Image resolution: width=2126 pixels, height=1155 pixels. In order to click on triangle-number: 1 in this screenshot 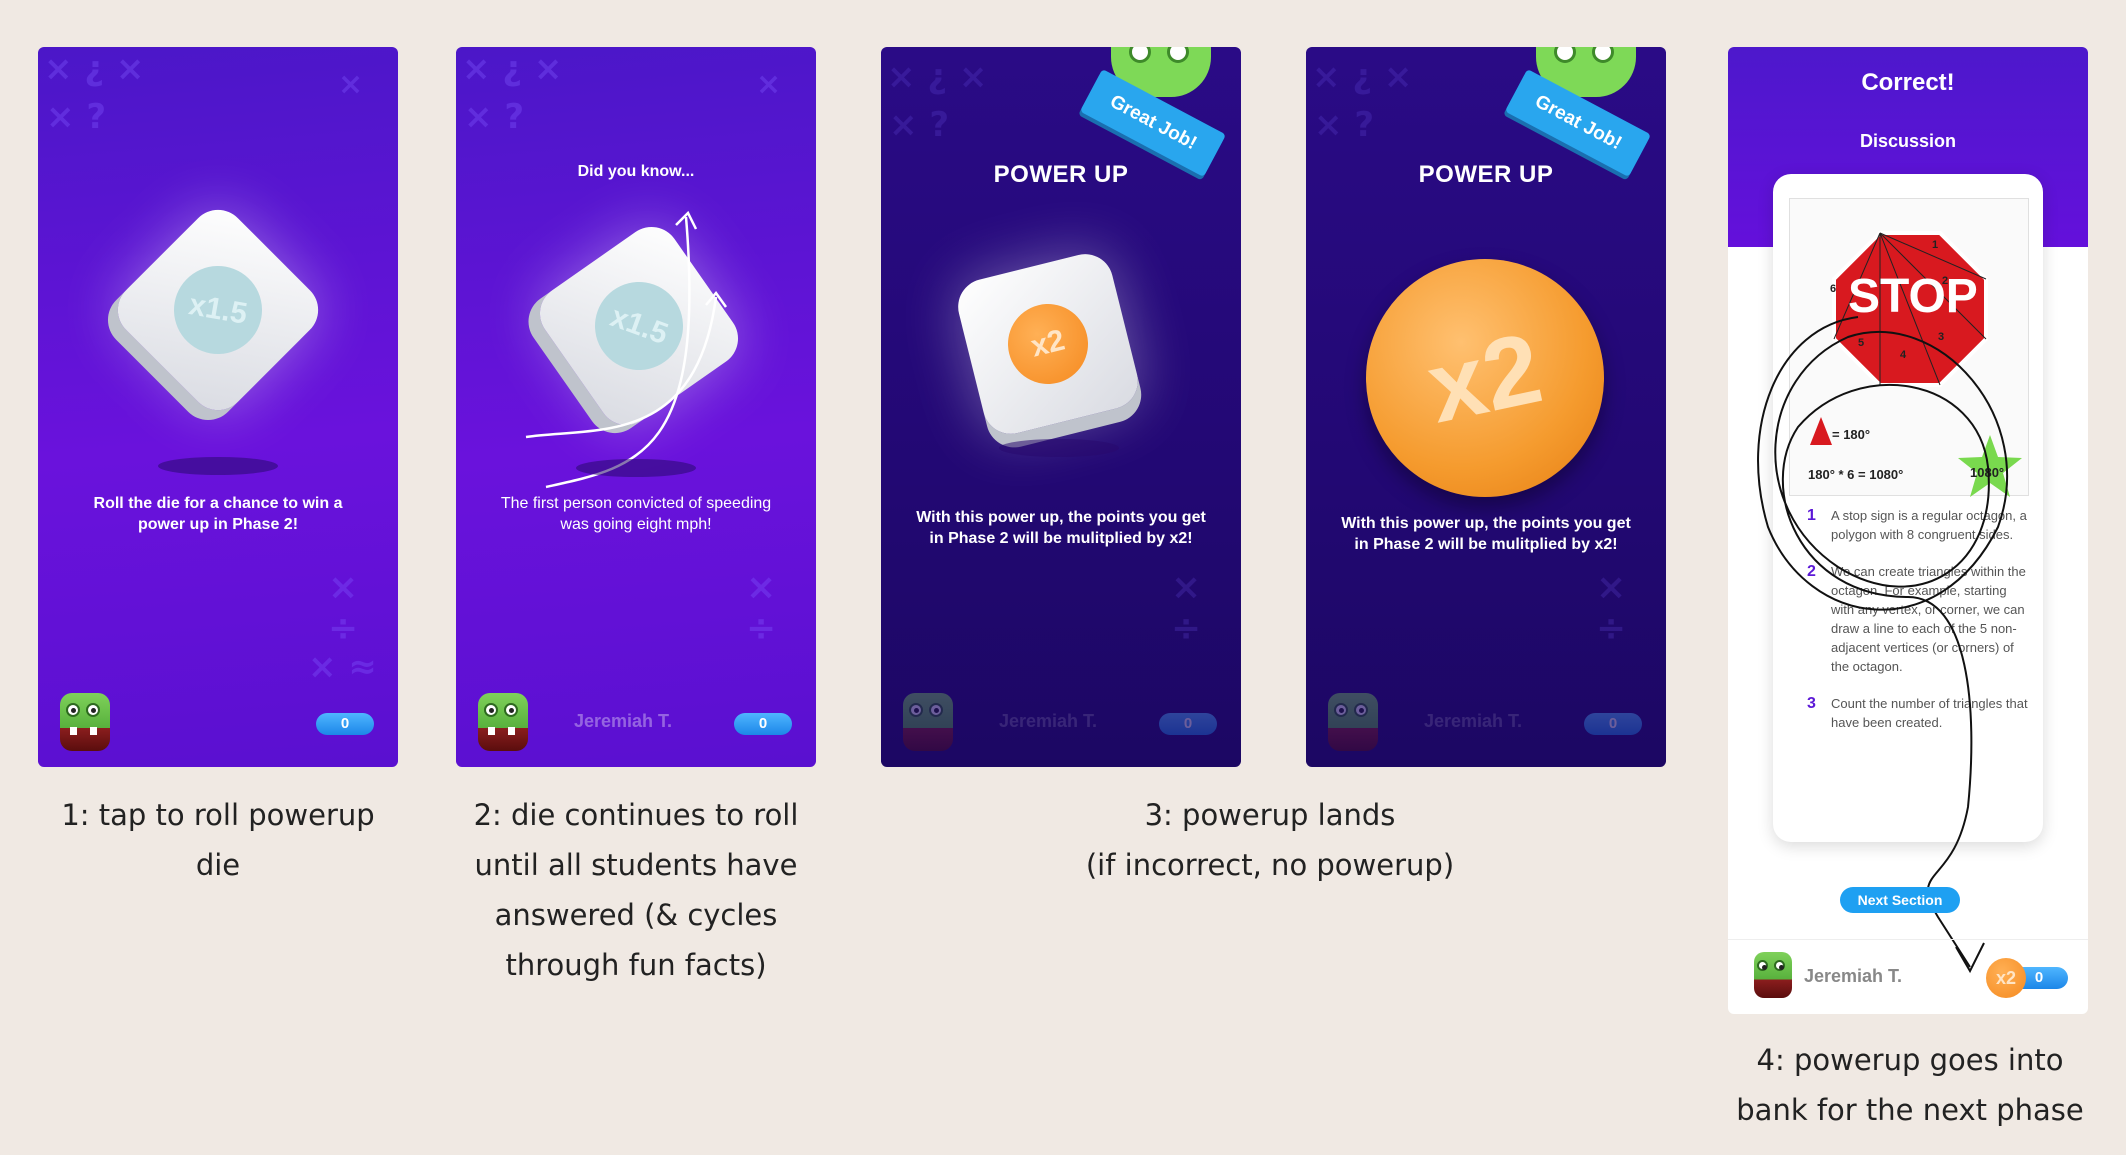, I will do `click(1935, 245)`.